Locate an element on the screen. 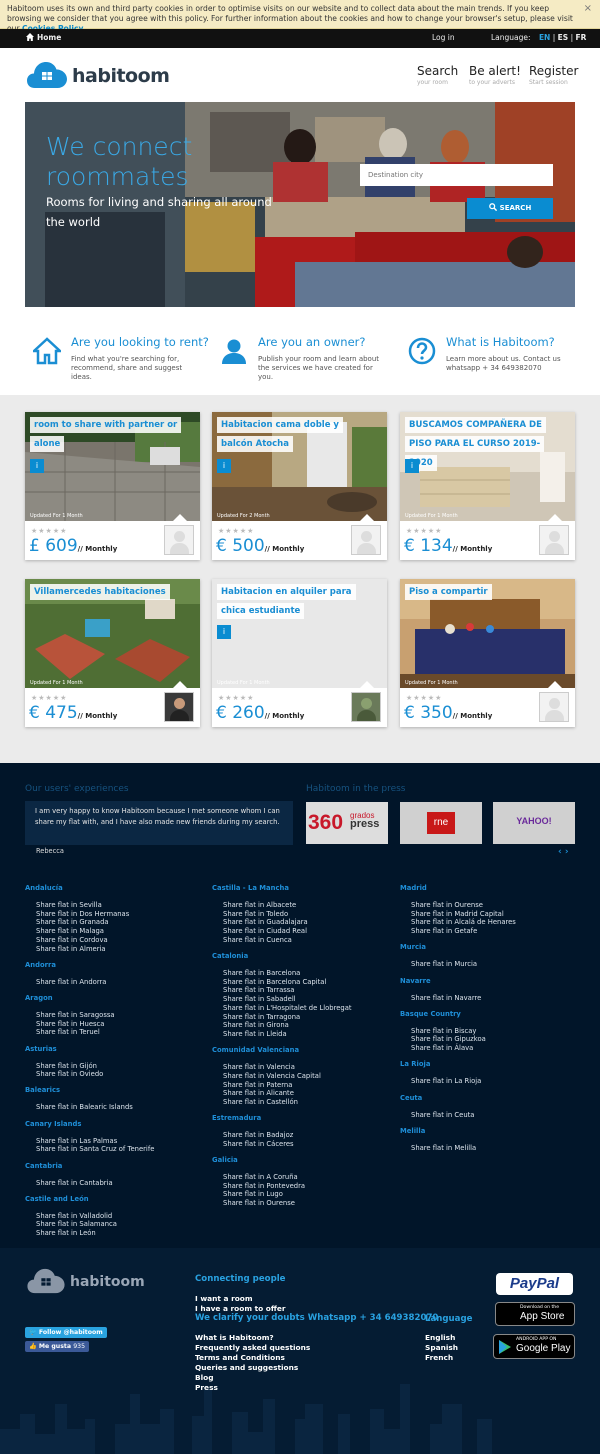 This screenshot has width=600, height=1454. city-link: Share flat in Cantabria is located at coordinates (74, 1183).